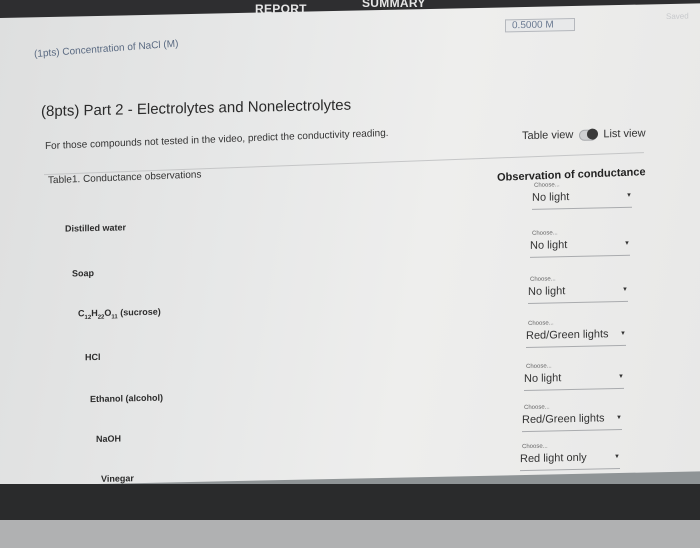 Image resolution: width=700 pixels, height=548 pixels. Describe the element at coordinates (117, 478) in the screenshot. I see `row-label-vinegar: Vinegar` at that location.